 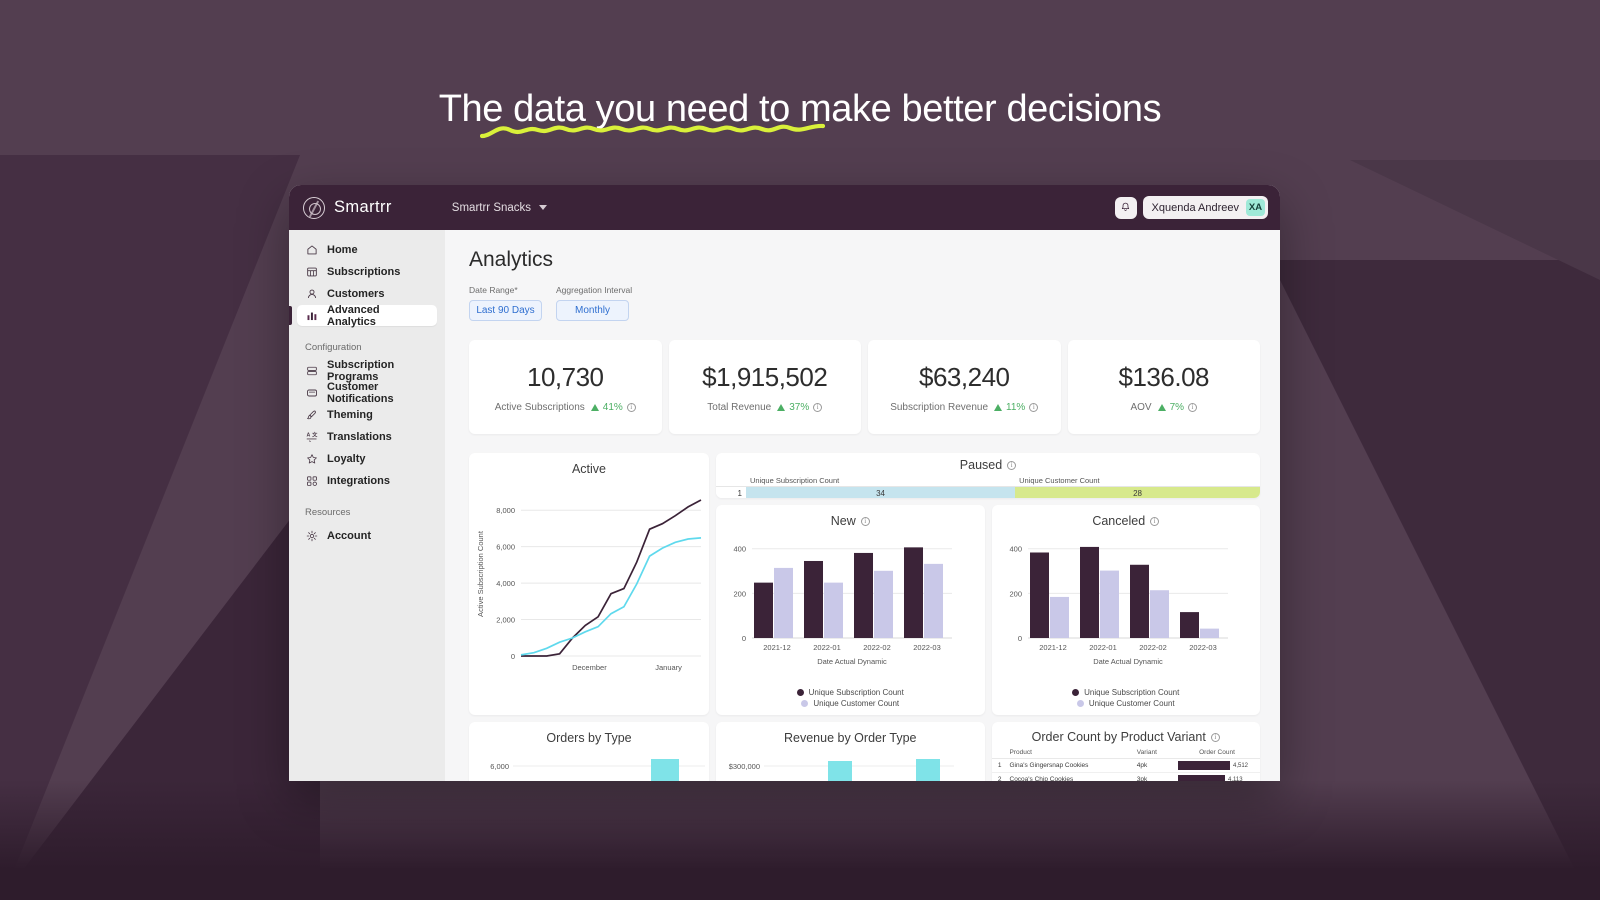 I want to click on sidebar-item-advanced-analytics: Advanced Analytics, so click(x=363, y=315).